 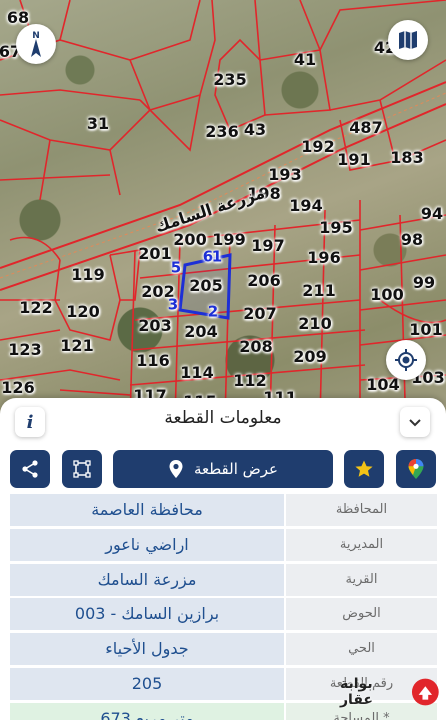 What do you see at coordinates (407, 157) in the screenshot?
I see `parcel-number-label: 183` at bounding box center [407, 157].